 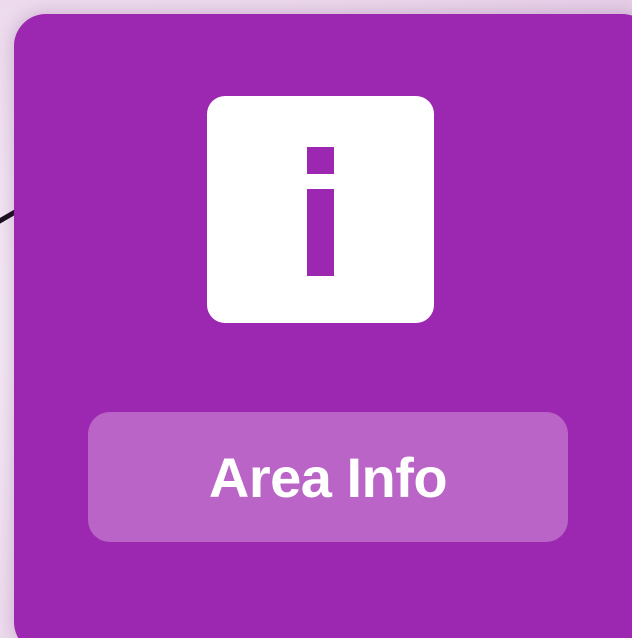 I want to click on info-icon, so click(x=320, y=209).